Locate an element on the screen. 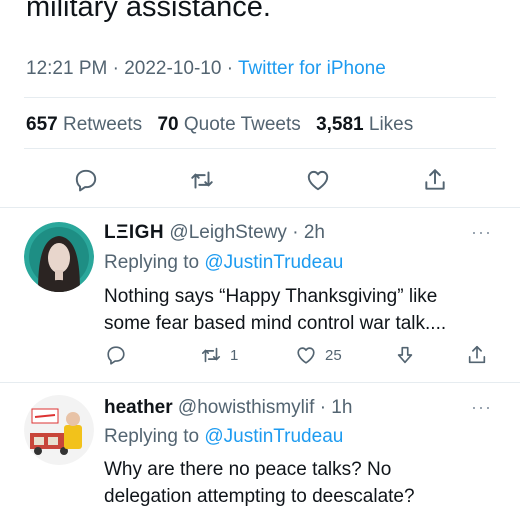 Image resolution: width=520 pixels, height=520 pixels. downvote-button is located at coordinates (405, 355).